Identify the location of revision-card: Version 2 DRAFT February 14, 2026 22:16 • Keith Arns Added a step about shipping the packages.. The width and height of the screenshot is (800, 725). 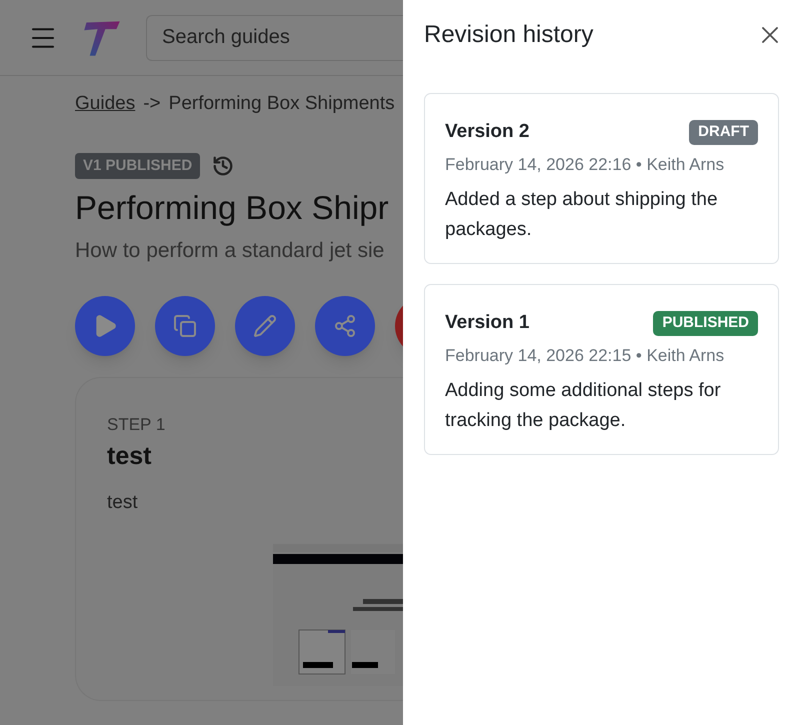
(601, 178).